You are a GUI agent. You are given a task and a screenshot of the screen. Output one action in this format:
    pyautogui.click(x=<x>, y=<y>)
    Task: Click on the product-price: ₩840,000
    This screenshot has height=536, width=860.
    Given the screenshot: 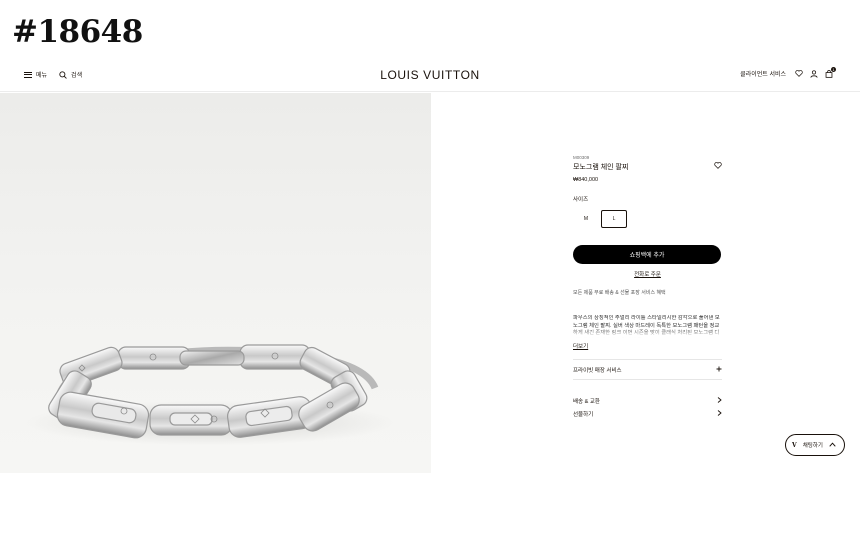 What is the action you would take?
    pyautogui.click(x=586, y=180)
    